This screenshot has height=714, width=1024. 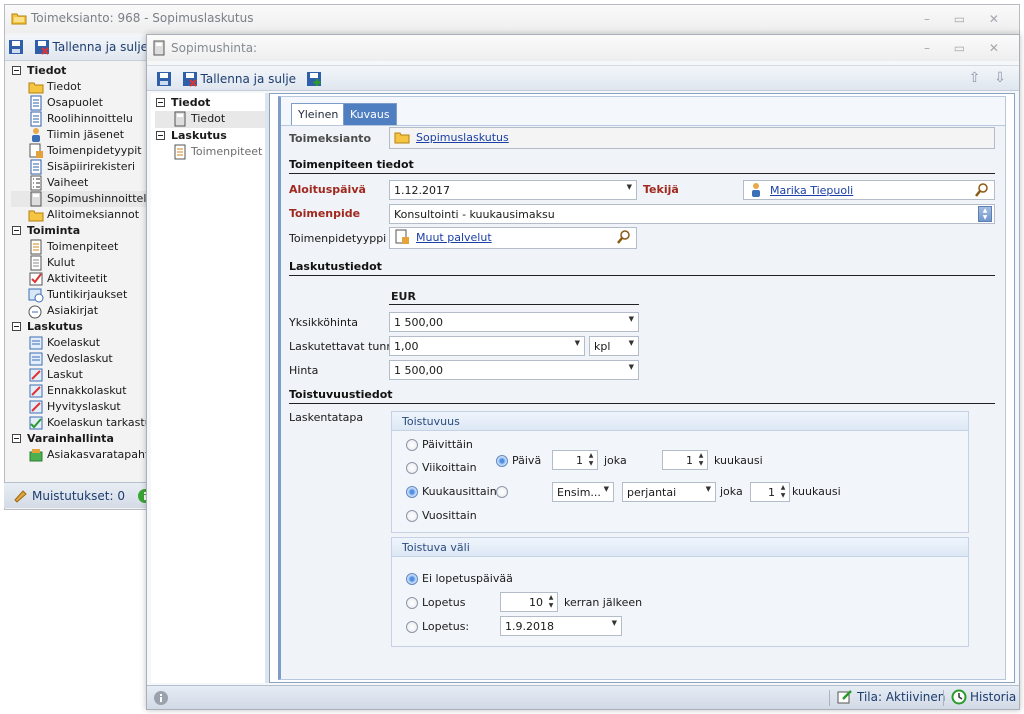 What do you see at coordinates (412, 579) in the screenshot?
I see `radio-no-end-date` at bounding box center [412, 579].